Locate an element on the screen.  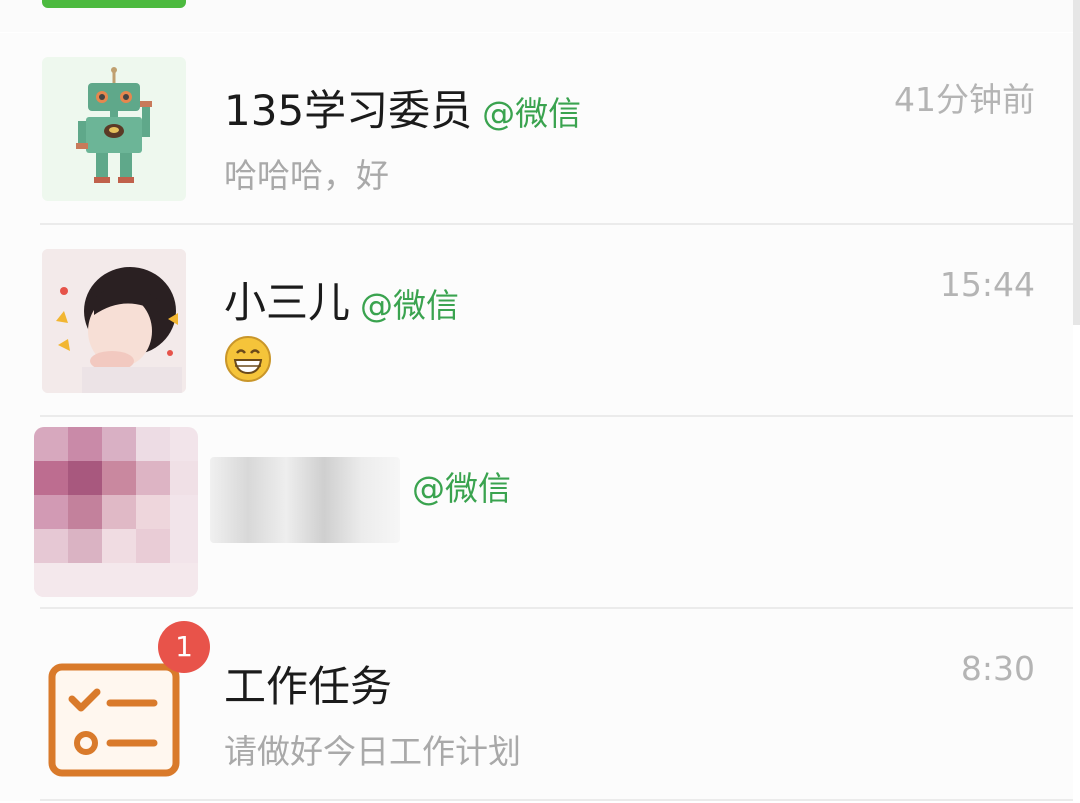
chat-title: 小三儿 @微信 is located at coordinates (341, 299).